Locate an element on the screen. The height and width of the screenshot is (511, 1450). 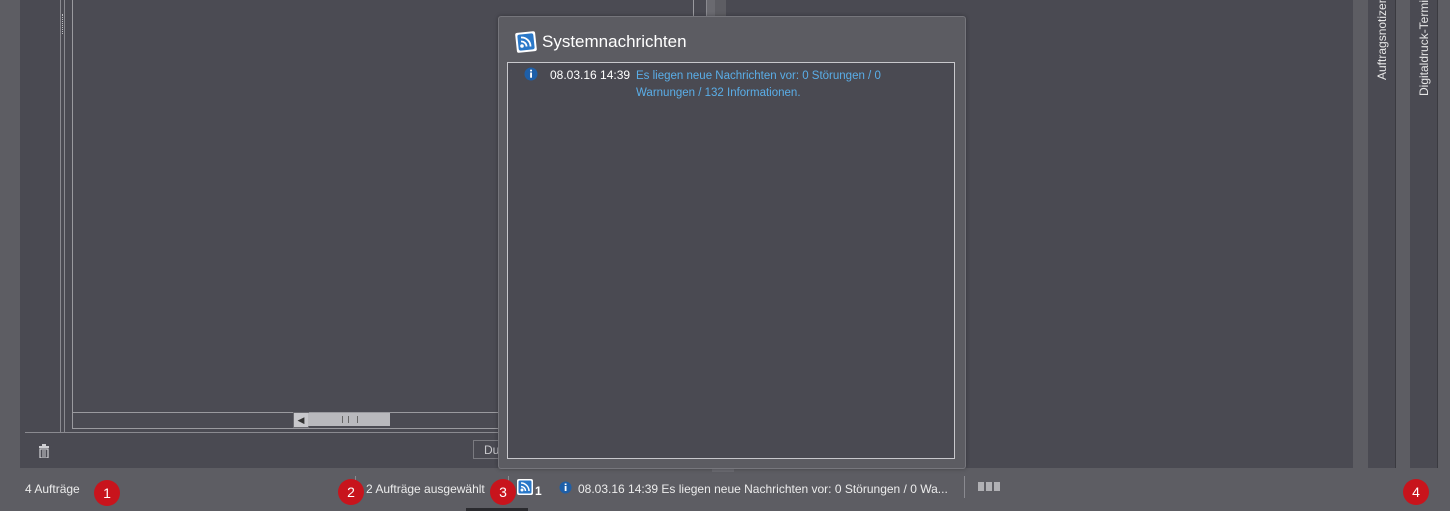
right-edge is located at coordinates (1445, 234).